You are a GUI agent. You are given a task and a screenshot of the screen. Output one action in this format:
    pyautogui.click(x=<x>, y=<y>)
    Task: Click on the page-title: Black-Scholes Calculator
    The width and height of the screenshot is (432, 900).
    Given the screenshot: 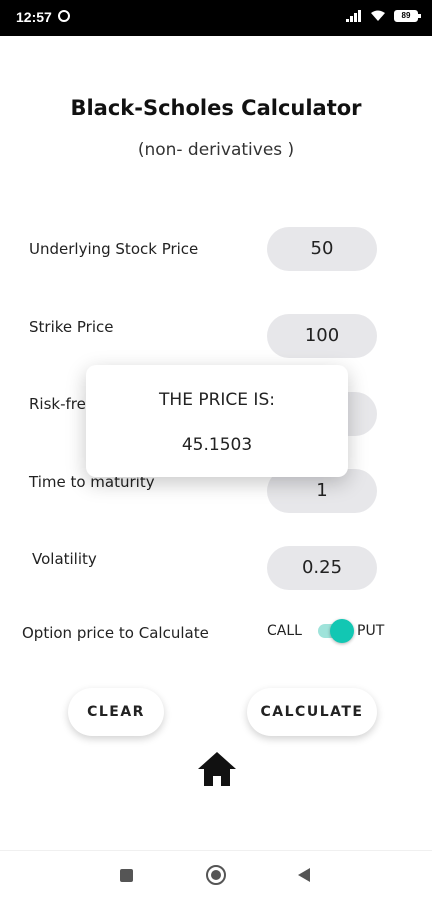 What is the action you would take?
    pyautogui.click(x=216, y=108)
    